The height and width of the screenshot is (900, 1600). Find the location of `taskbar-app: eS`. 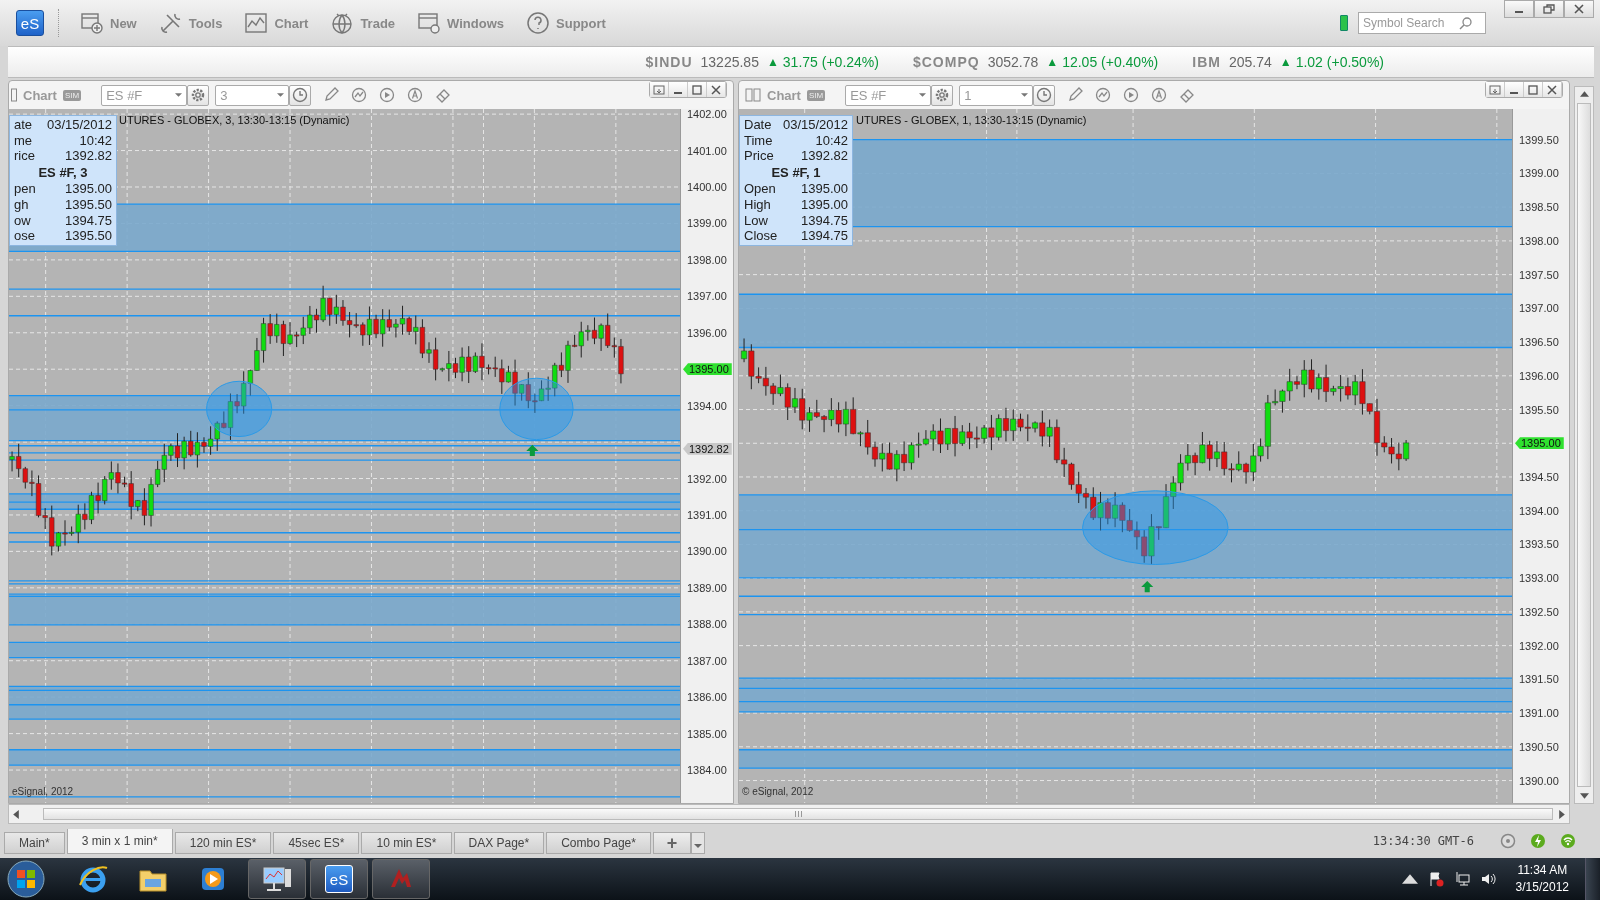

taskbar-app: eS is located at coordinates (339, 879).